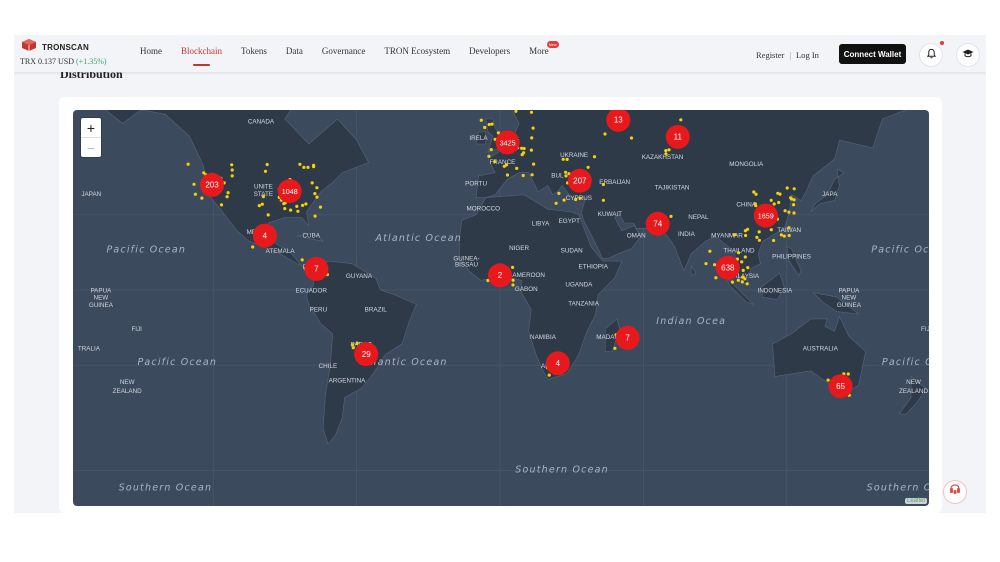 This screenshot has width=1000, height=562. I want to click on map-label-nz2a: NEW, so click(913, 382).